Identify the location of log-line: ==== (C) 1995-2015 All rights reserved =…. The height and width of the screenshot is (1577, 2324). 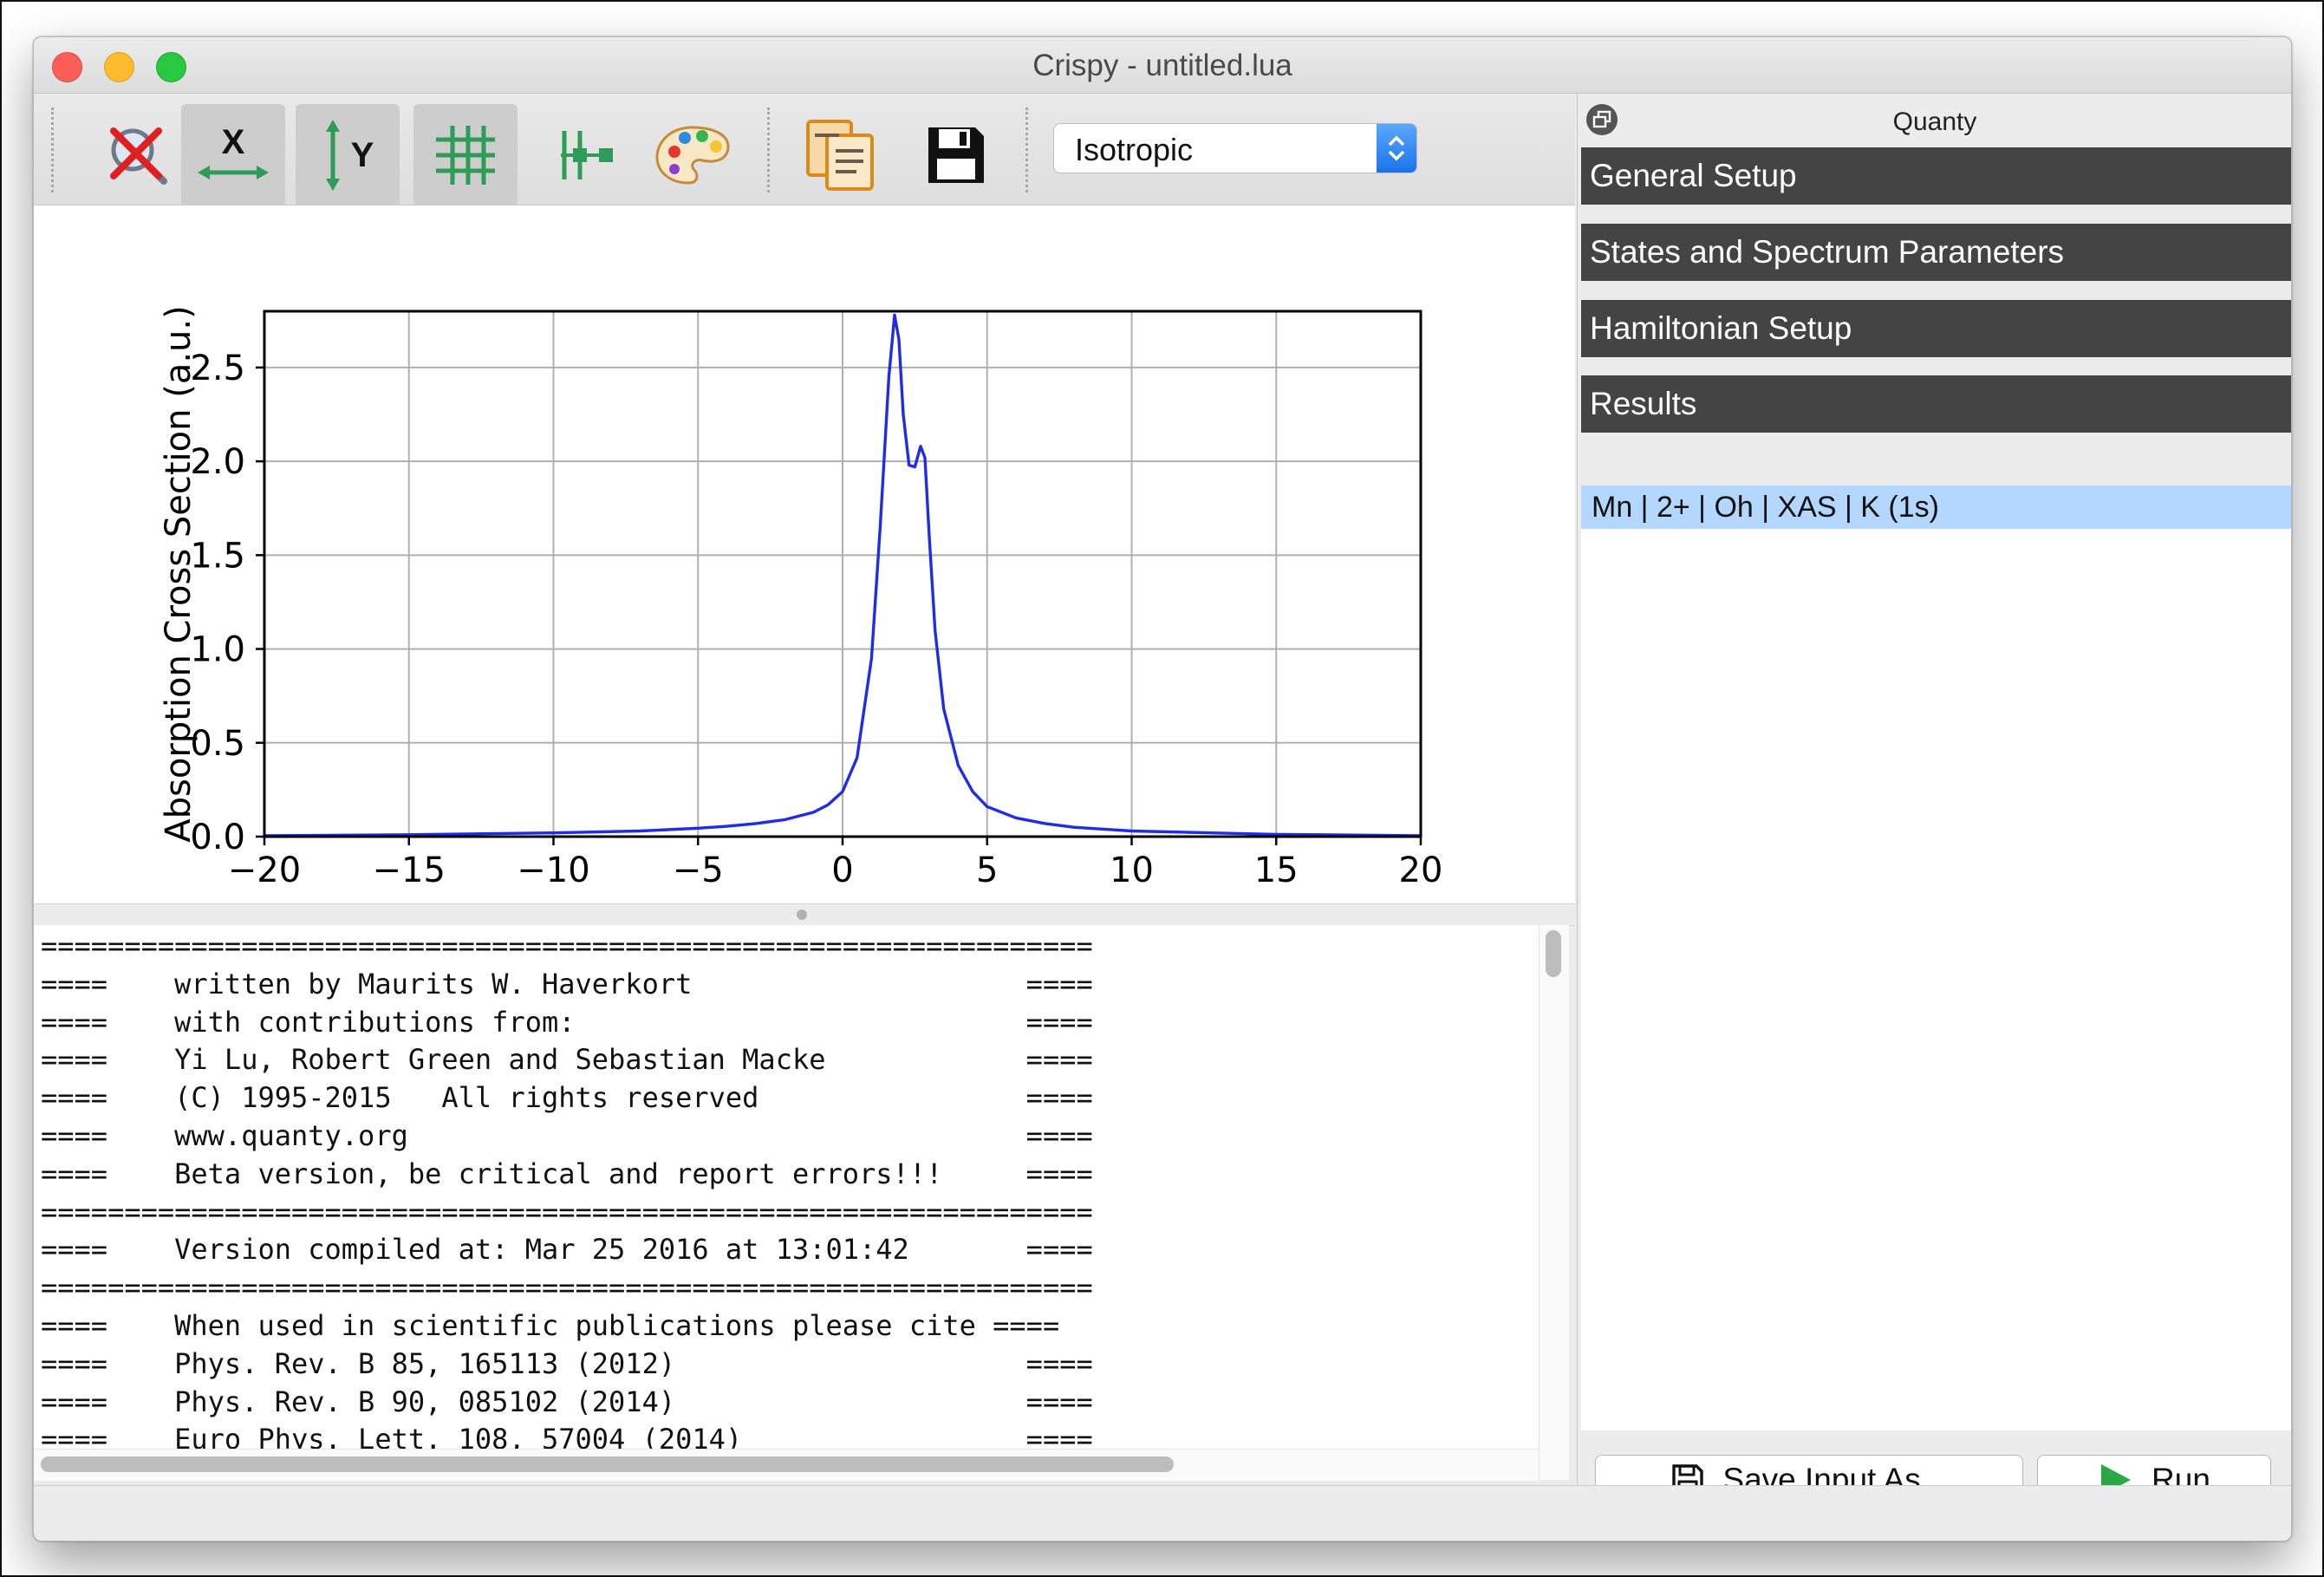
(567, 1098).